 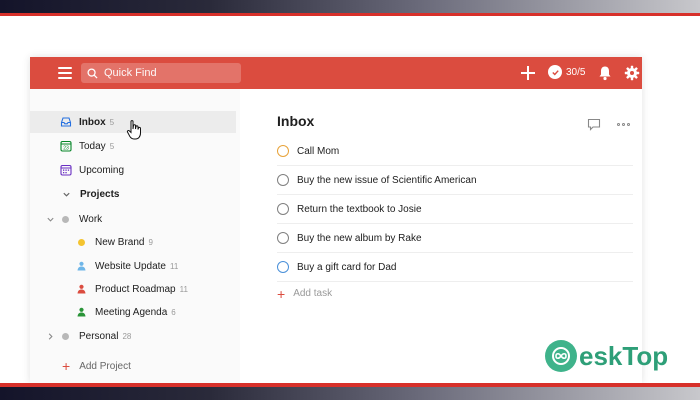 I want to click on task-row: Return the textbook to Josie, so click(x=455, y=209).